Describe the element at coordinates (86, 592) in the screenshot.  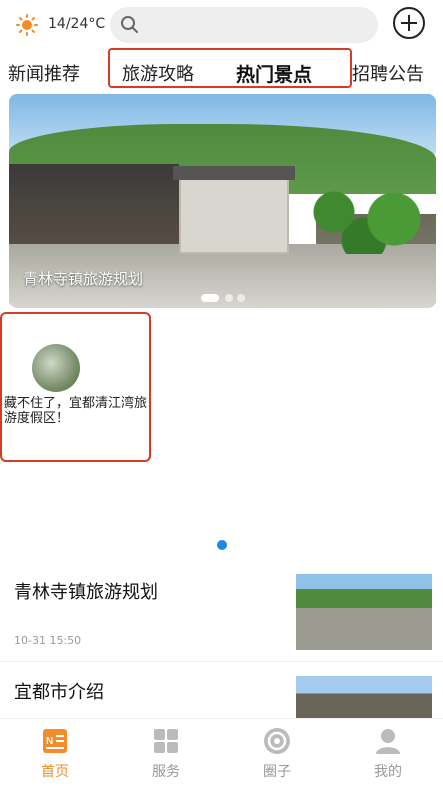
I see `article-title: 青林寺镇旅游规划` at that location.